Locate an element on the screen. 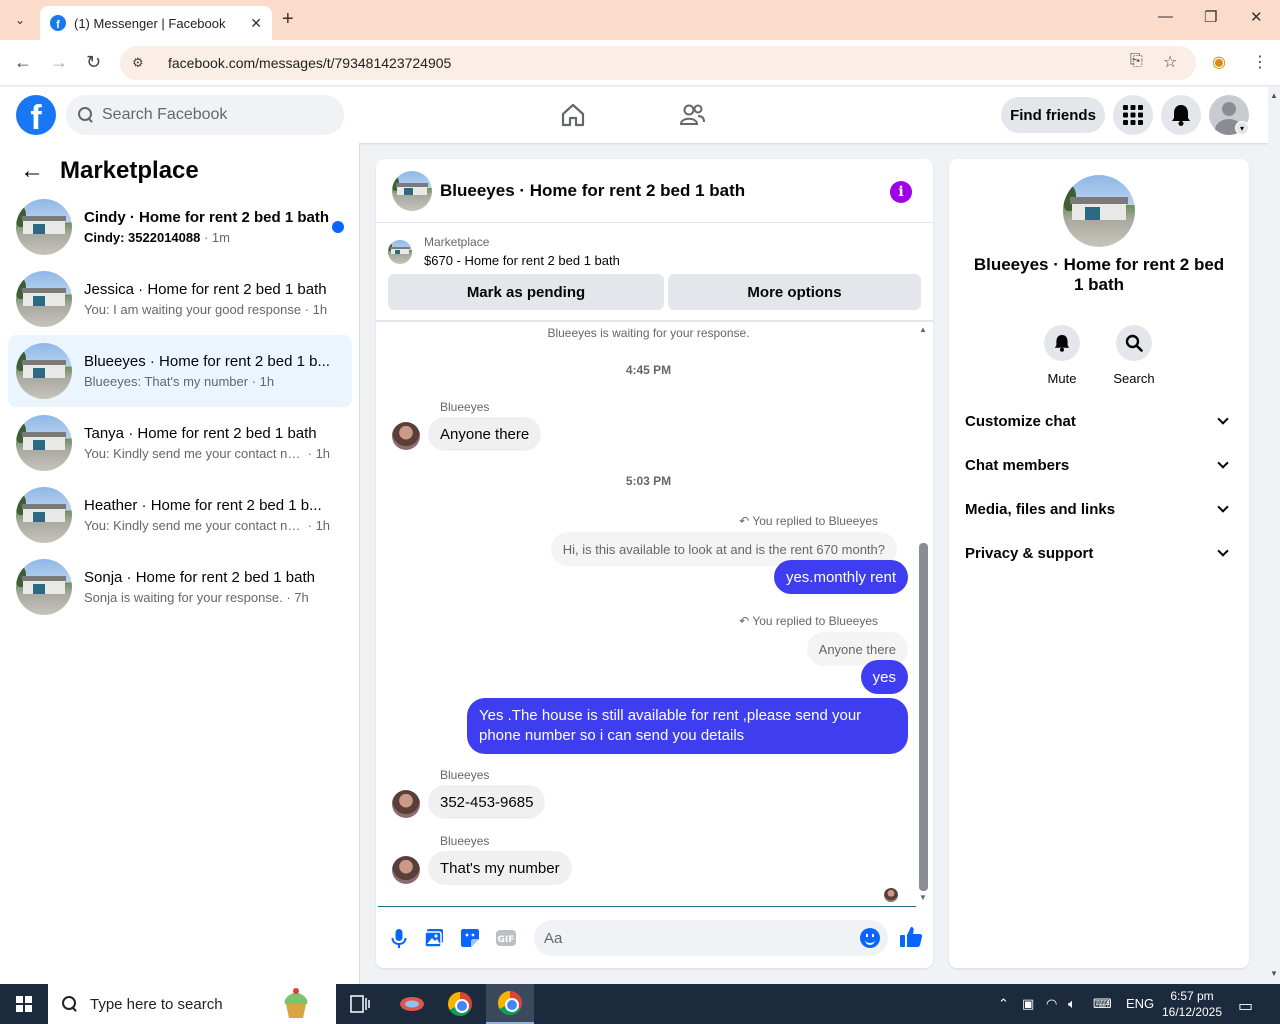  media-files-links-section: Media, files and links is located at coordinates (1099, 509).